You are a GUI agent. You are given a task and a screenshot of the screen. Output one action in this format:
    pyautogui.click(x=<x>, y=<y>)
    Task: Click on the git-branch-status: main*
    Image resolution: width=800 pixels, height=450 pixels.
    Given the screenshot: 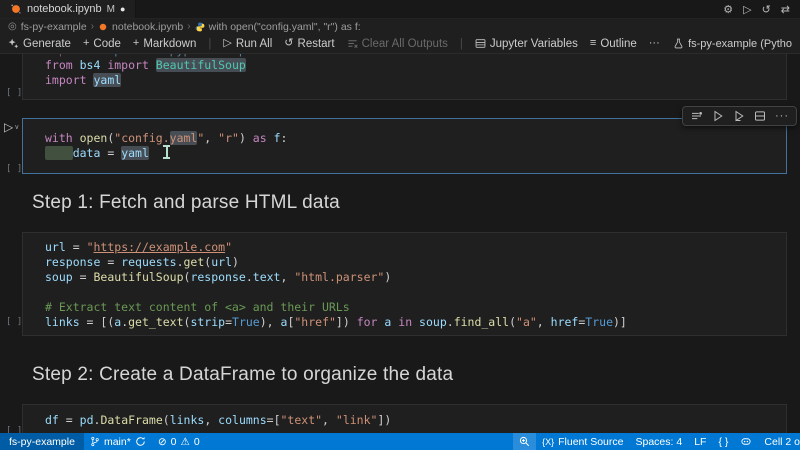 What is the action you would take?
    pyautogui.click(x=118, y=441)
    